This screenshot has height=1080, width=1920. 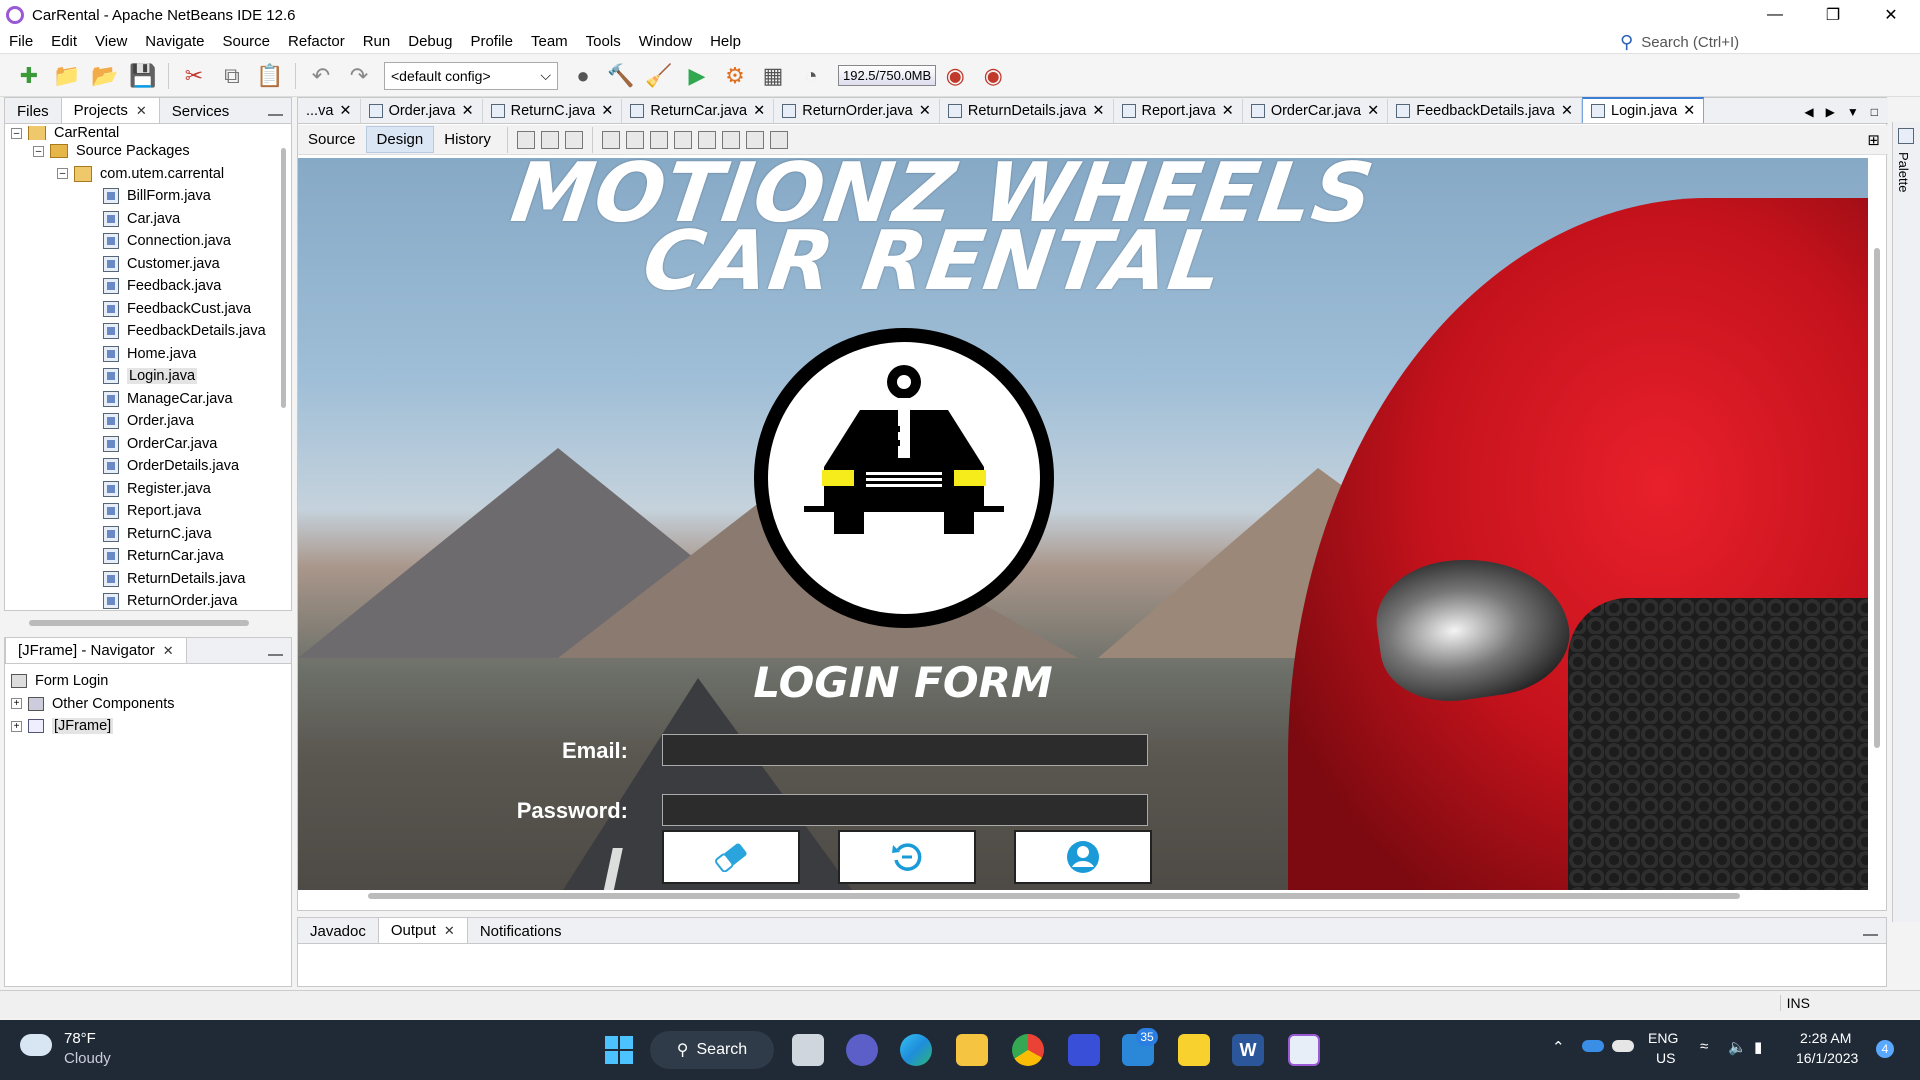 What do you see at coordinates (619, 1050) in the screenshot?
I see `start-icon` at bounding box center [619, 1050].